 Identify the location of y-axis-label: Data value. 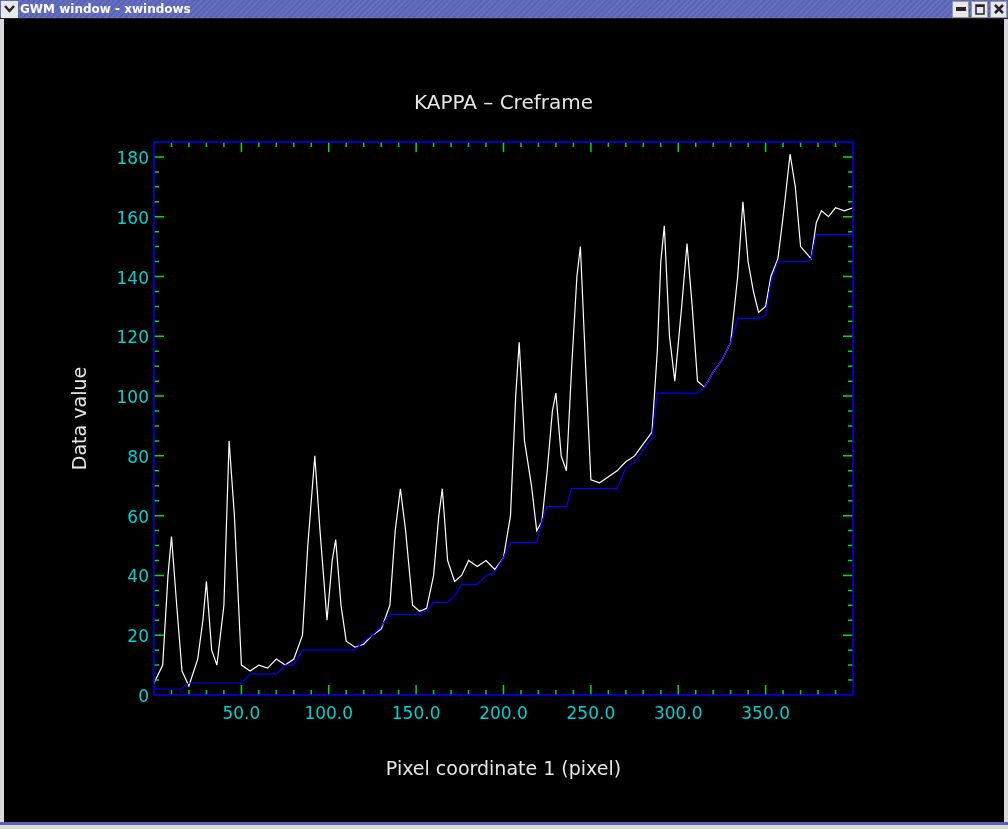
(79, 419).